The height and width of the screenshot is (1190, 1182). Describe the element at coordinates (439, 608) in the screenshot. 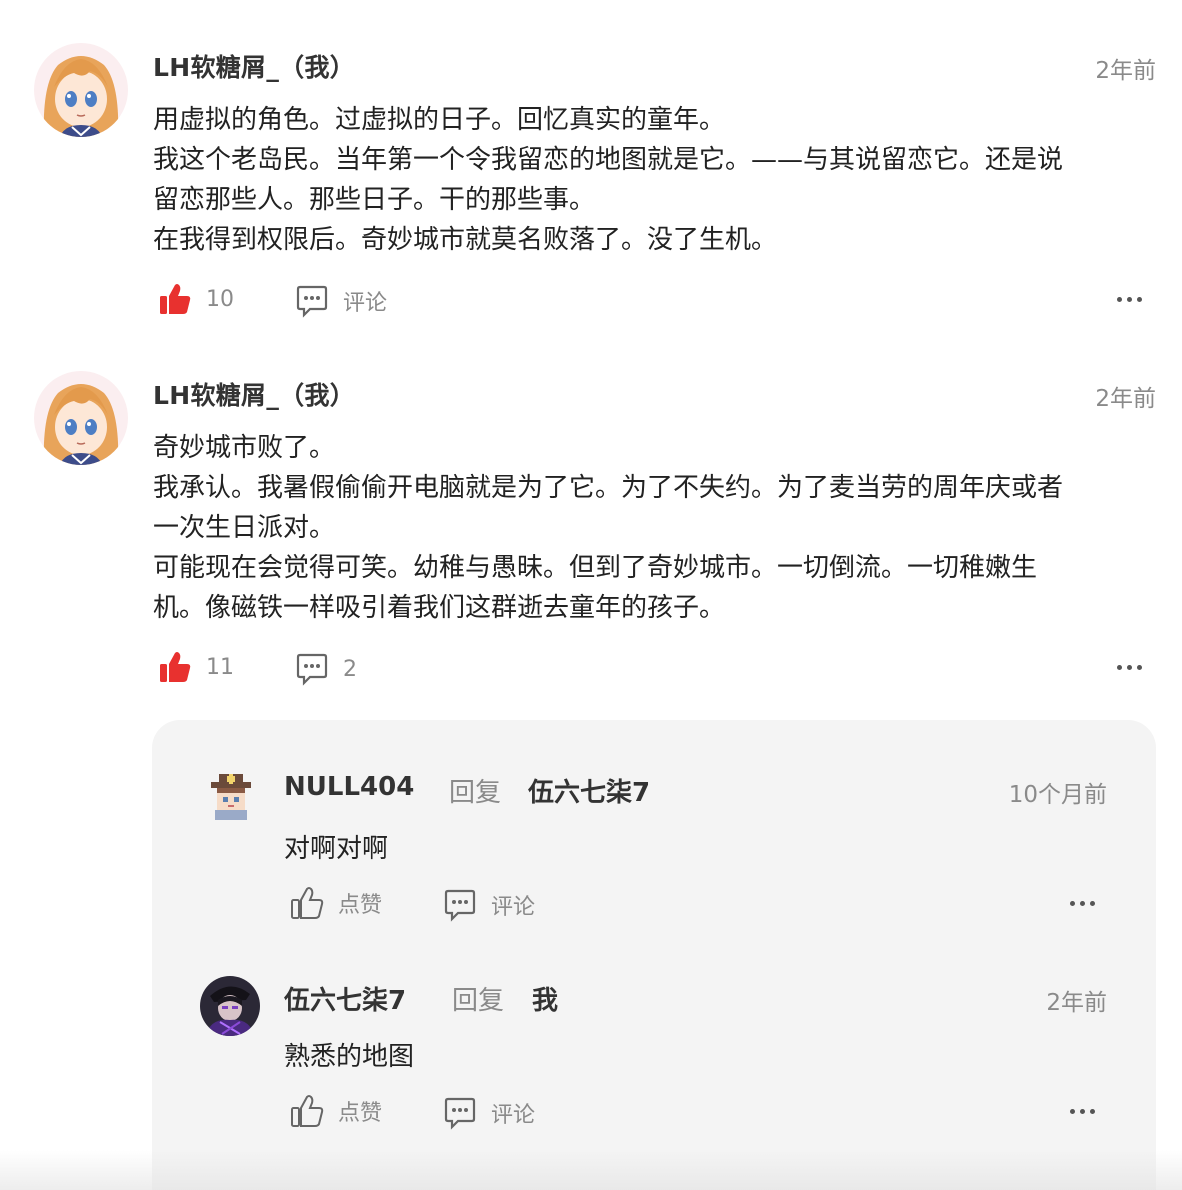

I see `comment-line: 机。像磁铁一样吸引着我们这群逝去童年的孩子。` at that location.